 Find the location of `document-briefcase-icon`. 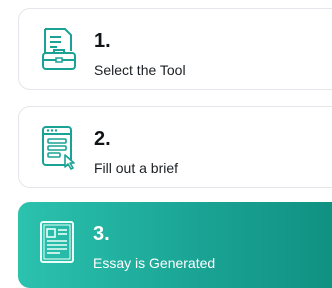

document-briefcase-icon is located at coordinates (59, 49).